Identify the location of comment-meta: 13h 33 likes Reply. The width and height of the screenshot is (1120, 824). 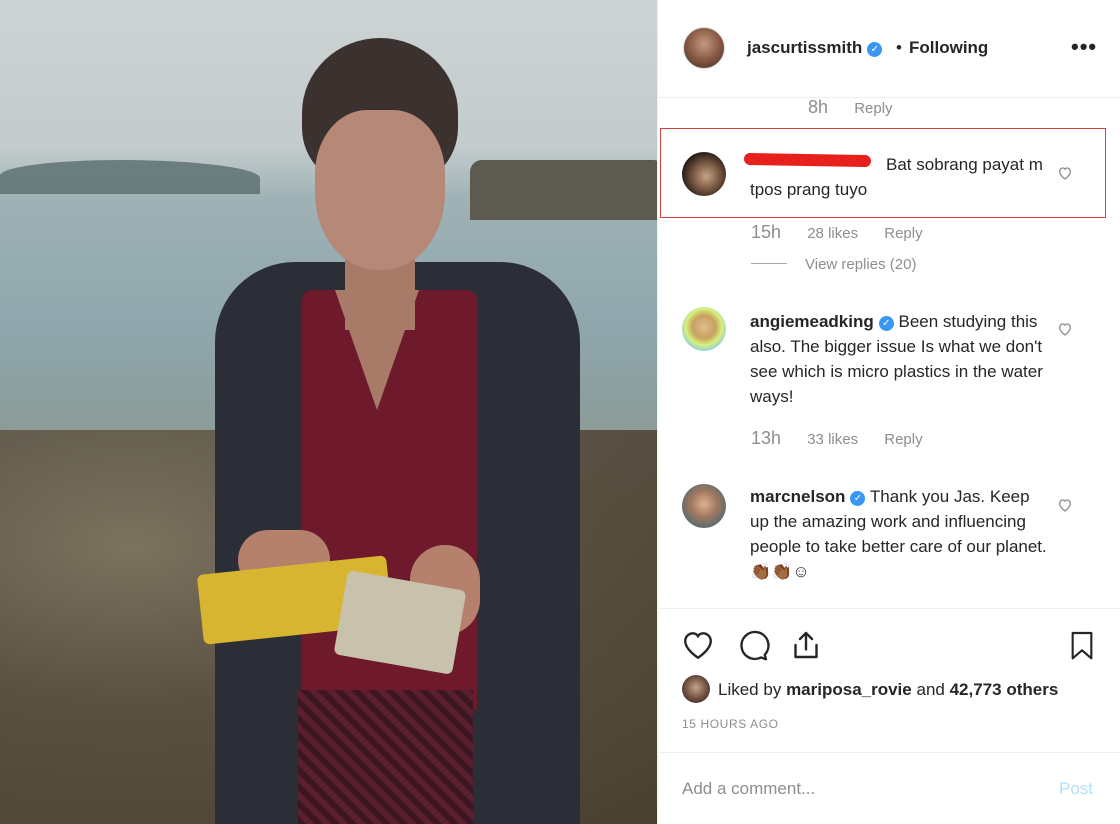
(848, 438).